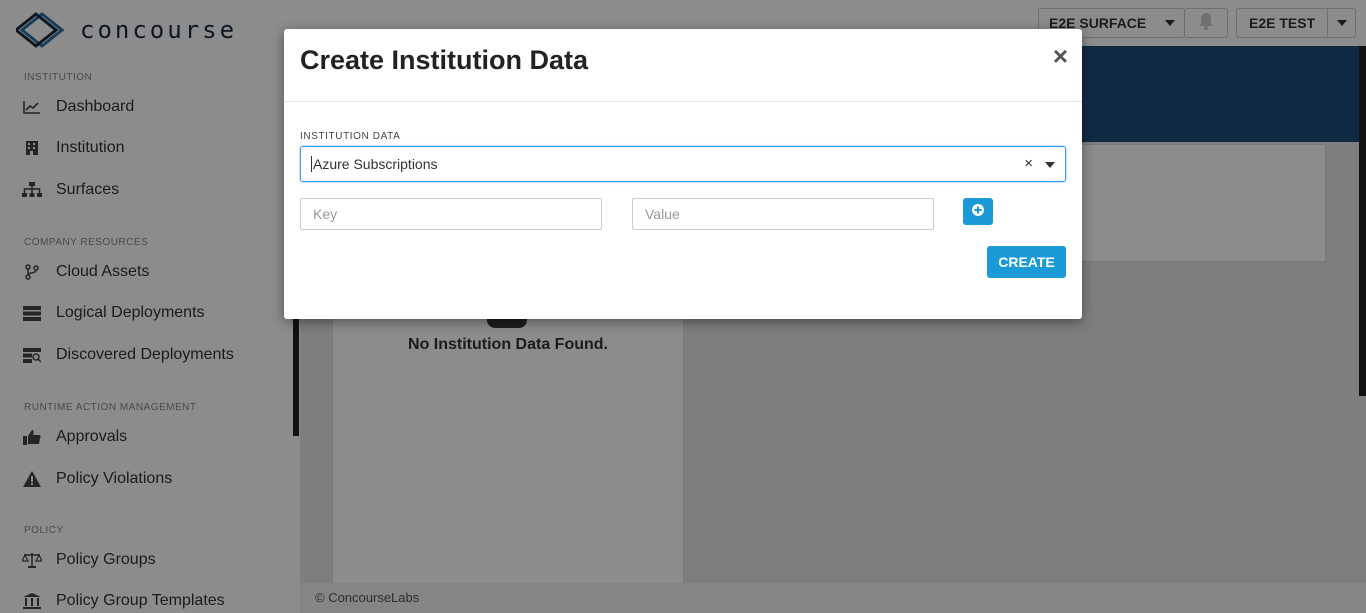  Describe the element at coordinates (1028, 163) in the screenshot. I see `clear-icon: ×` at that location.